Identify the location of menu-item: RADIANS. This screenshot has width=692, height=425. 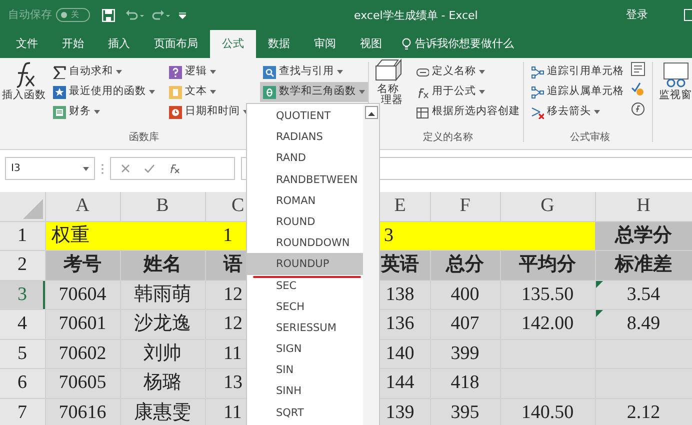
(305, 137).